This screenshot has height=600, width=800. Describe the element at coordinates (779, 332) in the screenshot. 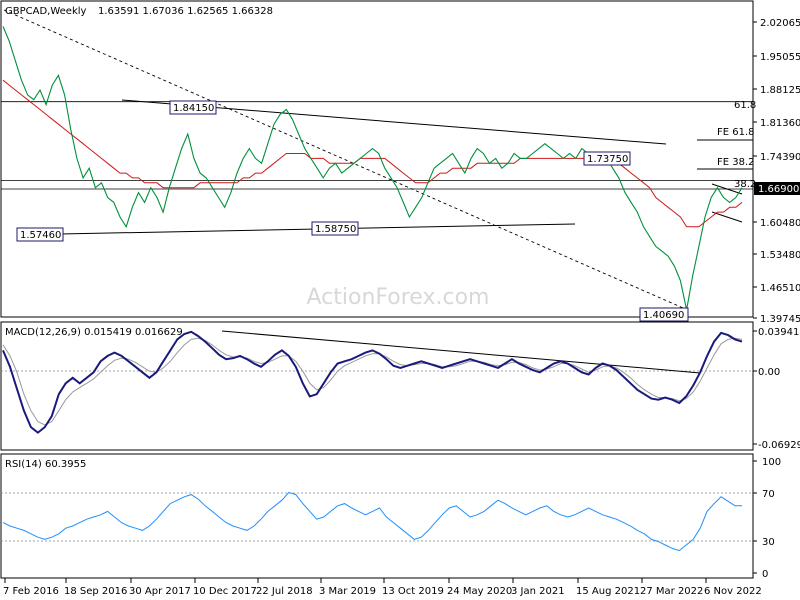

I see `macd-ytick-label: 0.039419` at that location.